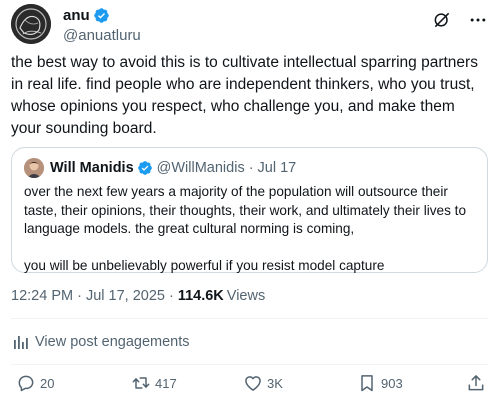  What do you see at coordinates (76, 15) in the screenshot?
I see `author-name: anu` at bounding box center [76, 15].